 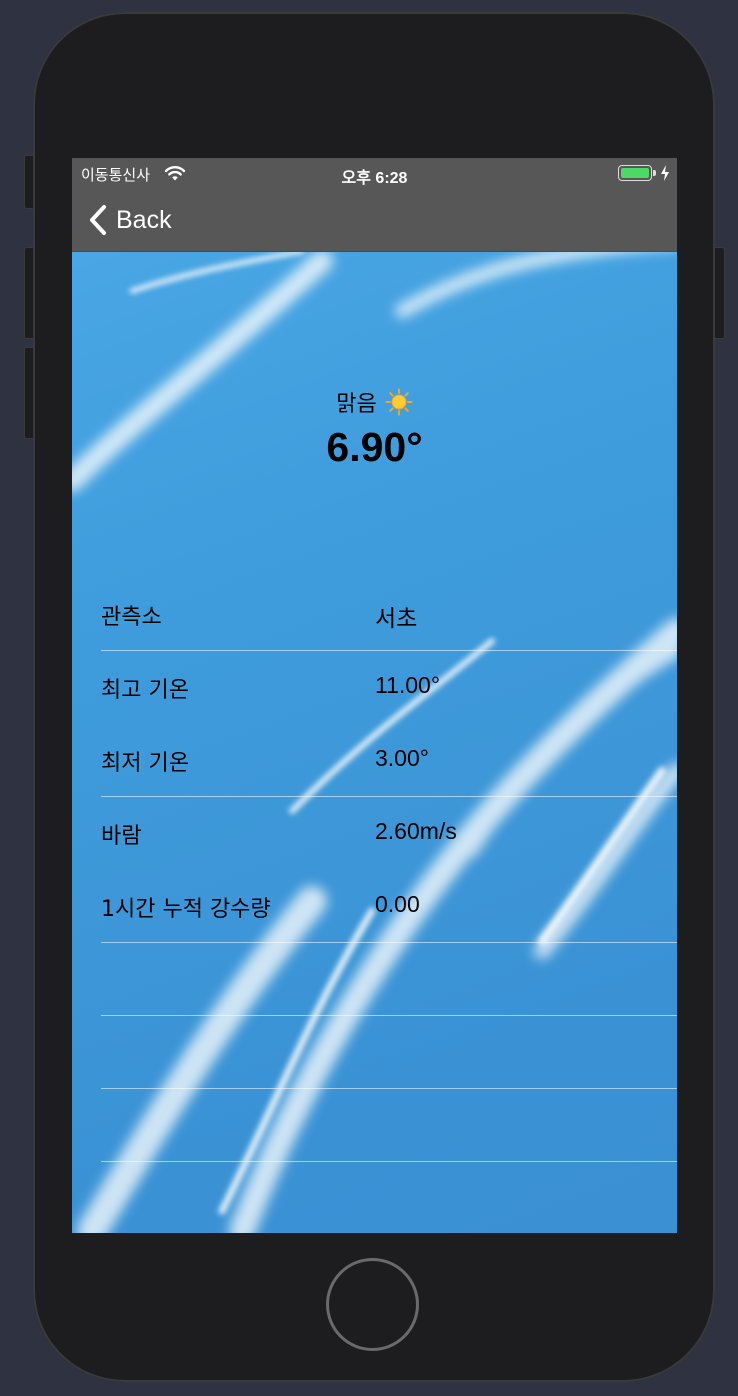 I want to click on table-row: 관측소 서초, so click(x=389, y=614).